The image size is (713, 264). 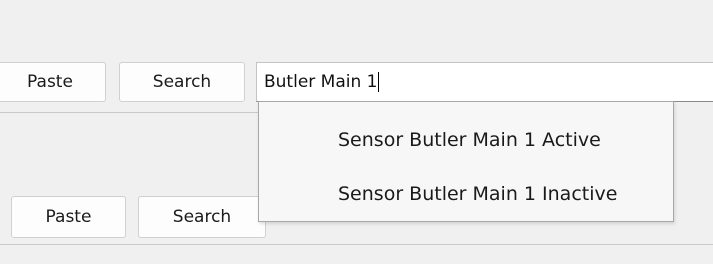 What do you see at coordinates (478, 194) in the screenshot?
I see `dropdown-item-inactive-label: Sensor Butler Main 1 Inactive` at bounding box center [478, 194].